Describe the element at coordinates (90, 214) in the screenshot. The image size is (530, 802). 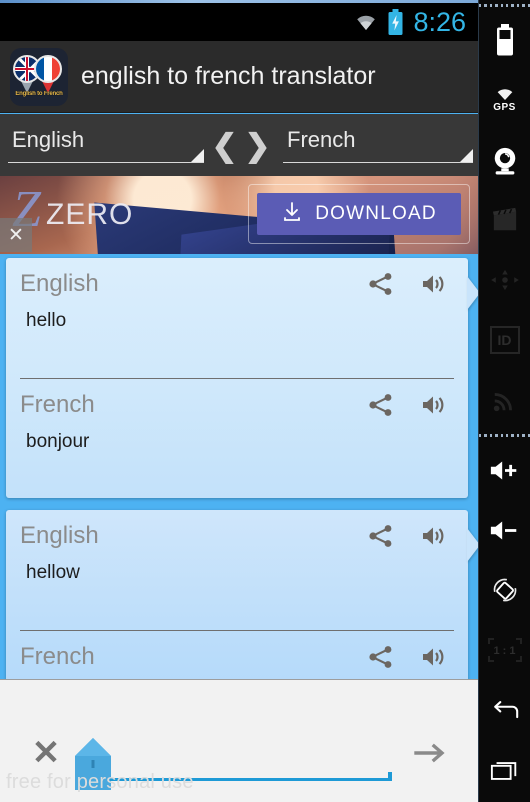
I see `ad-brand-name: ZERO` at that location.